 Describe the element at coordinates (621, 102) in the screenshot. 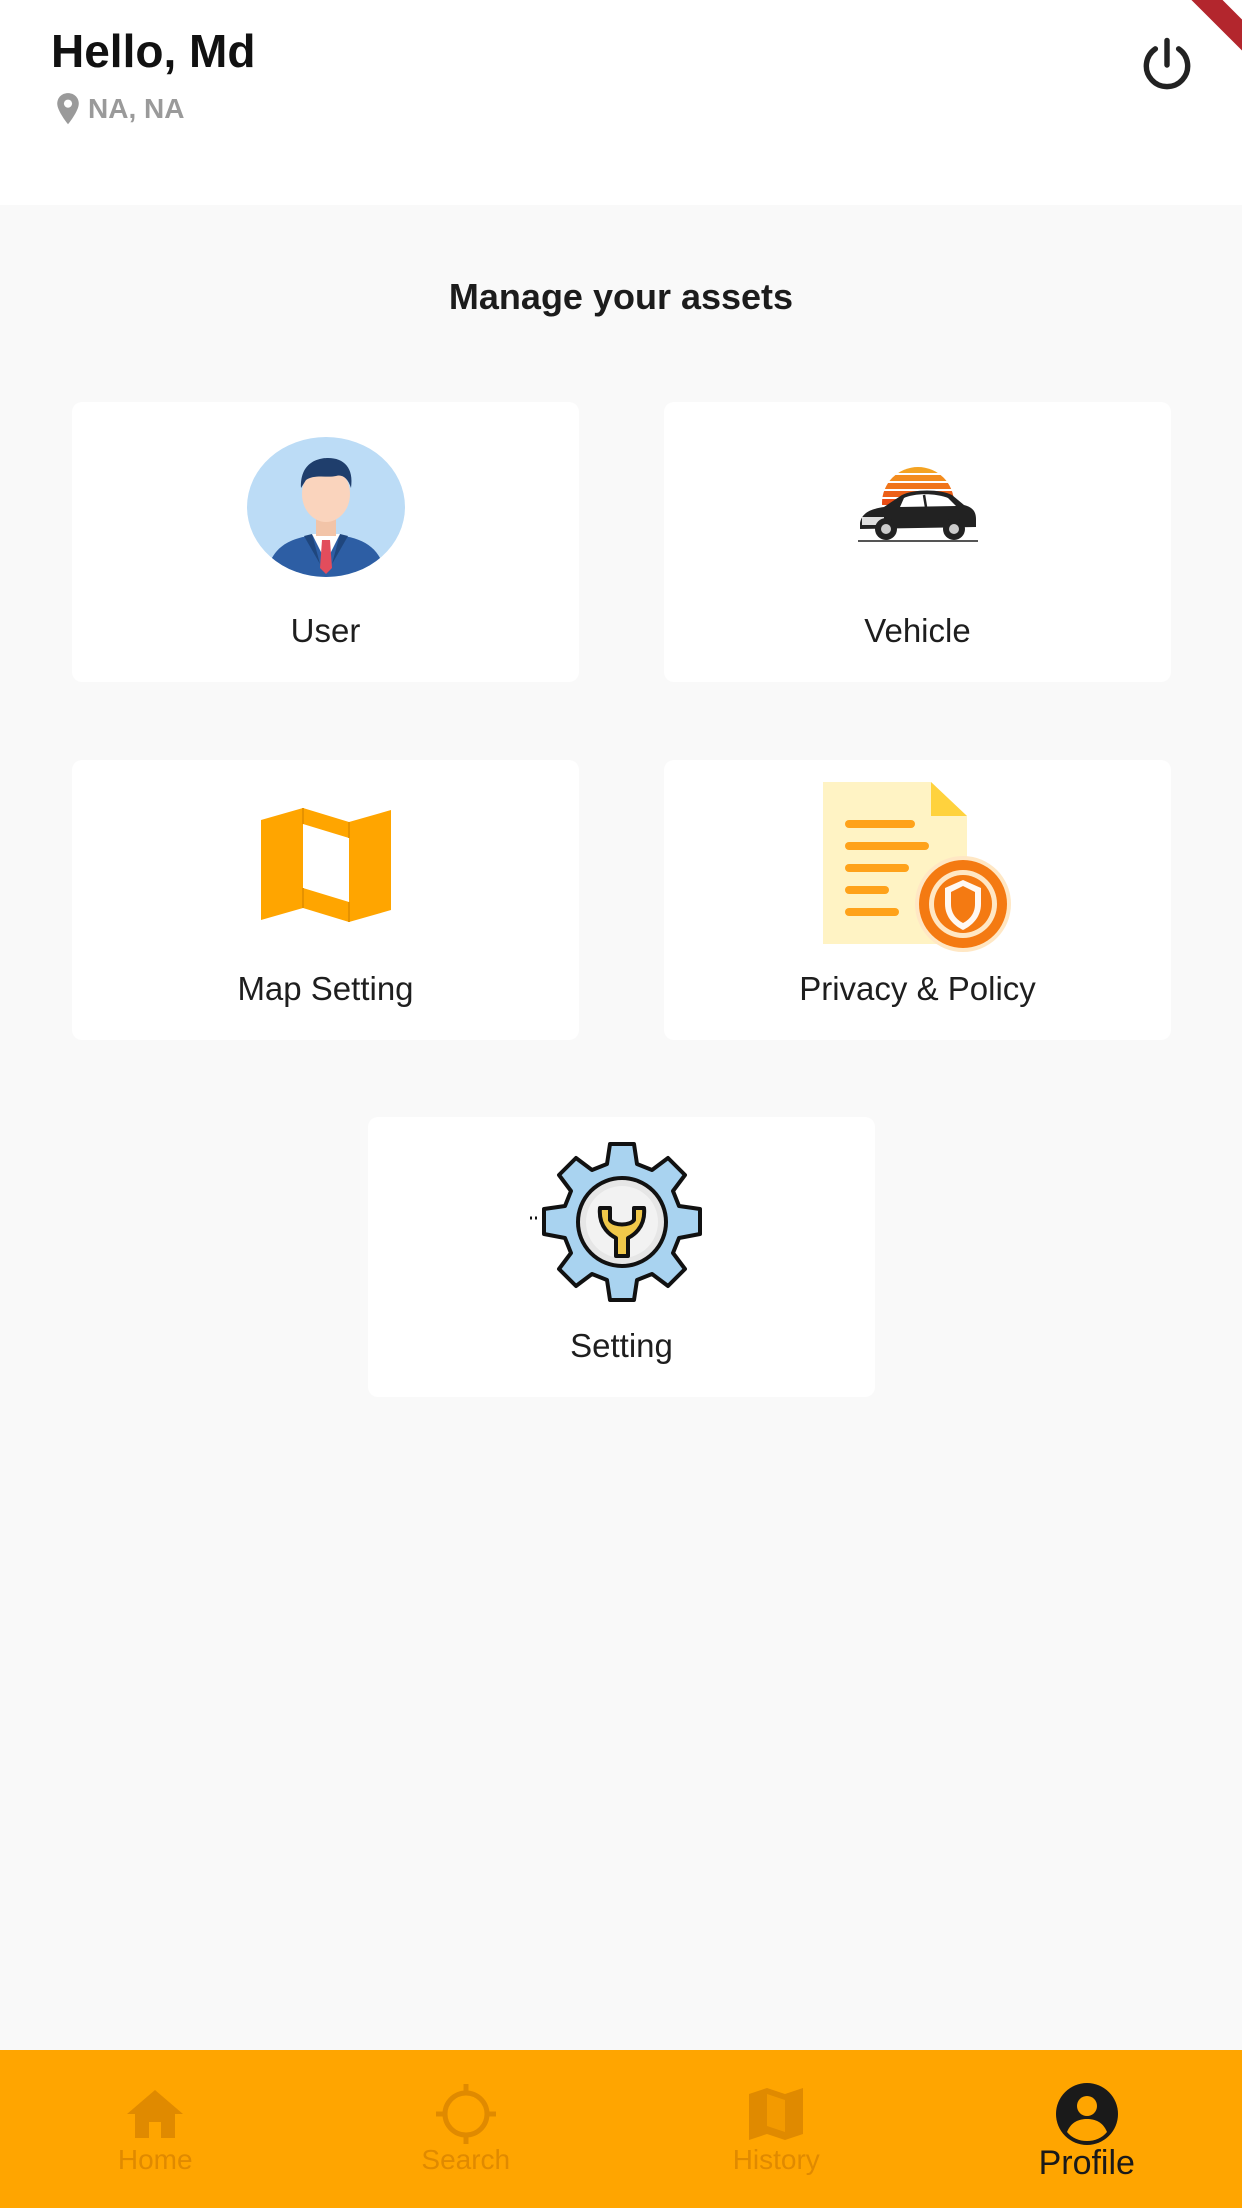

I see `header: Hello, Md NA, NA` at that location.